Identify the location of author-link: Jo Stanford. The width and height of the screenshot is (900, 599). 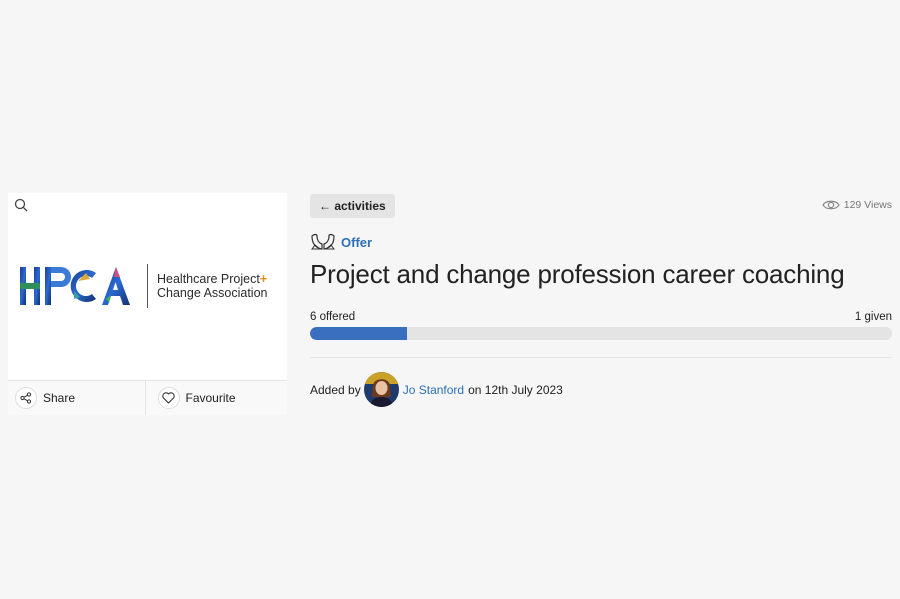
(433, 390).